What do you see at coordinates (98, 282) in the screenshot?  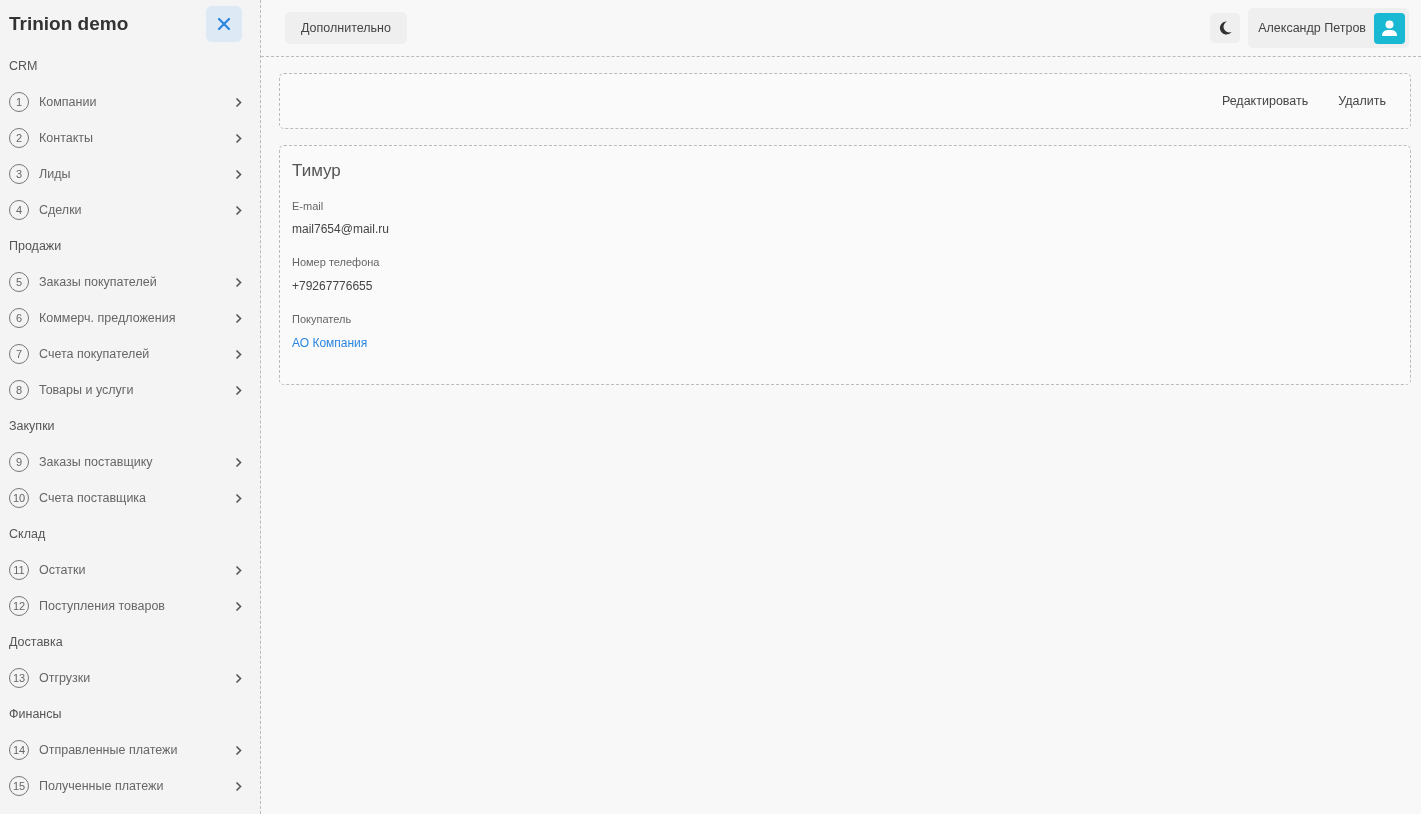 I see `item-label: Заказы покупателей` at bounding box center [98, 282].